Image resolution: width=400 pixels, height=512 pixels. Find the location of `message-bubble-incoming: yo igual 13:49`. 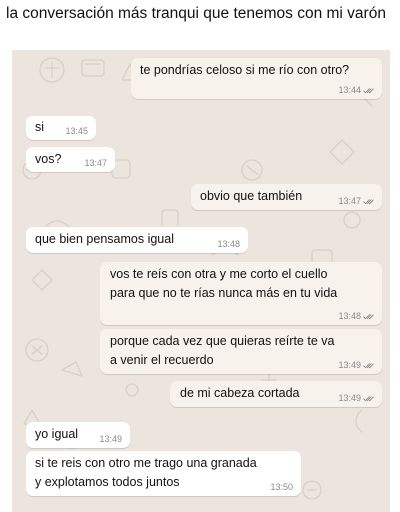

message-bubble-incoming: yo igual 13:49 is located at coordinates (78, 435).